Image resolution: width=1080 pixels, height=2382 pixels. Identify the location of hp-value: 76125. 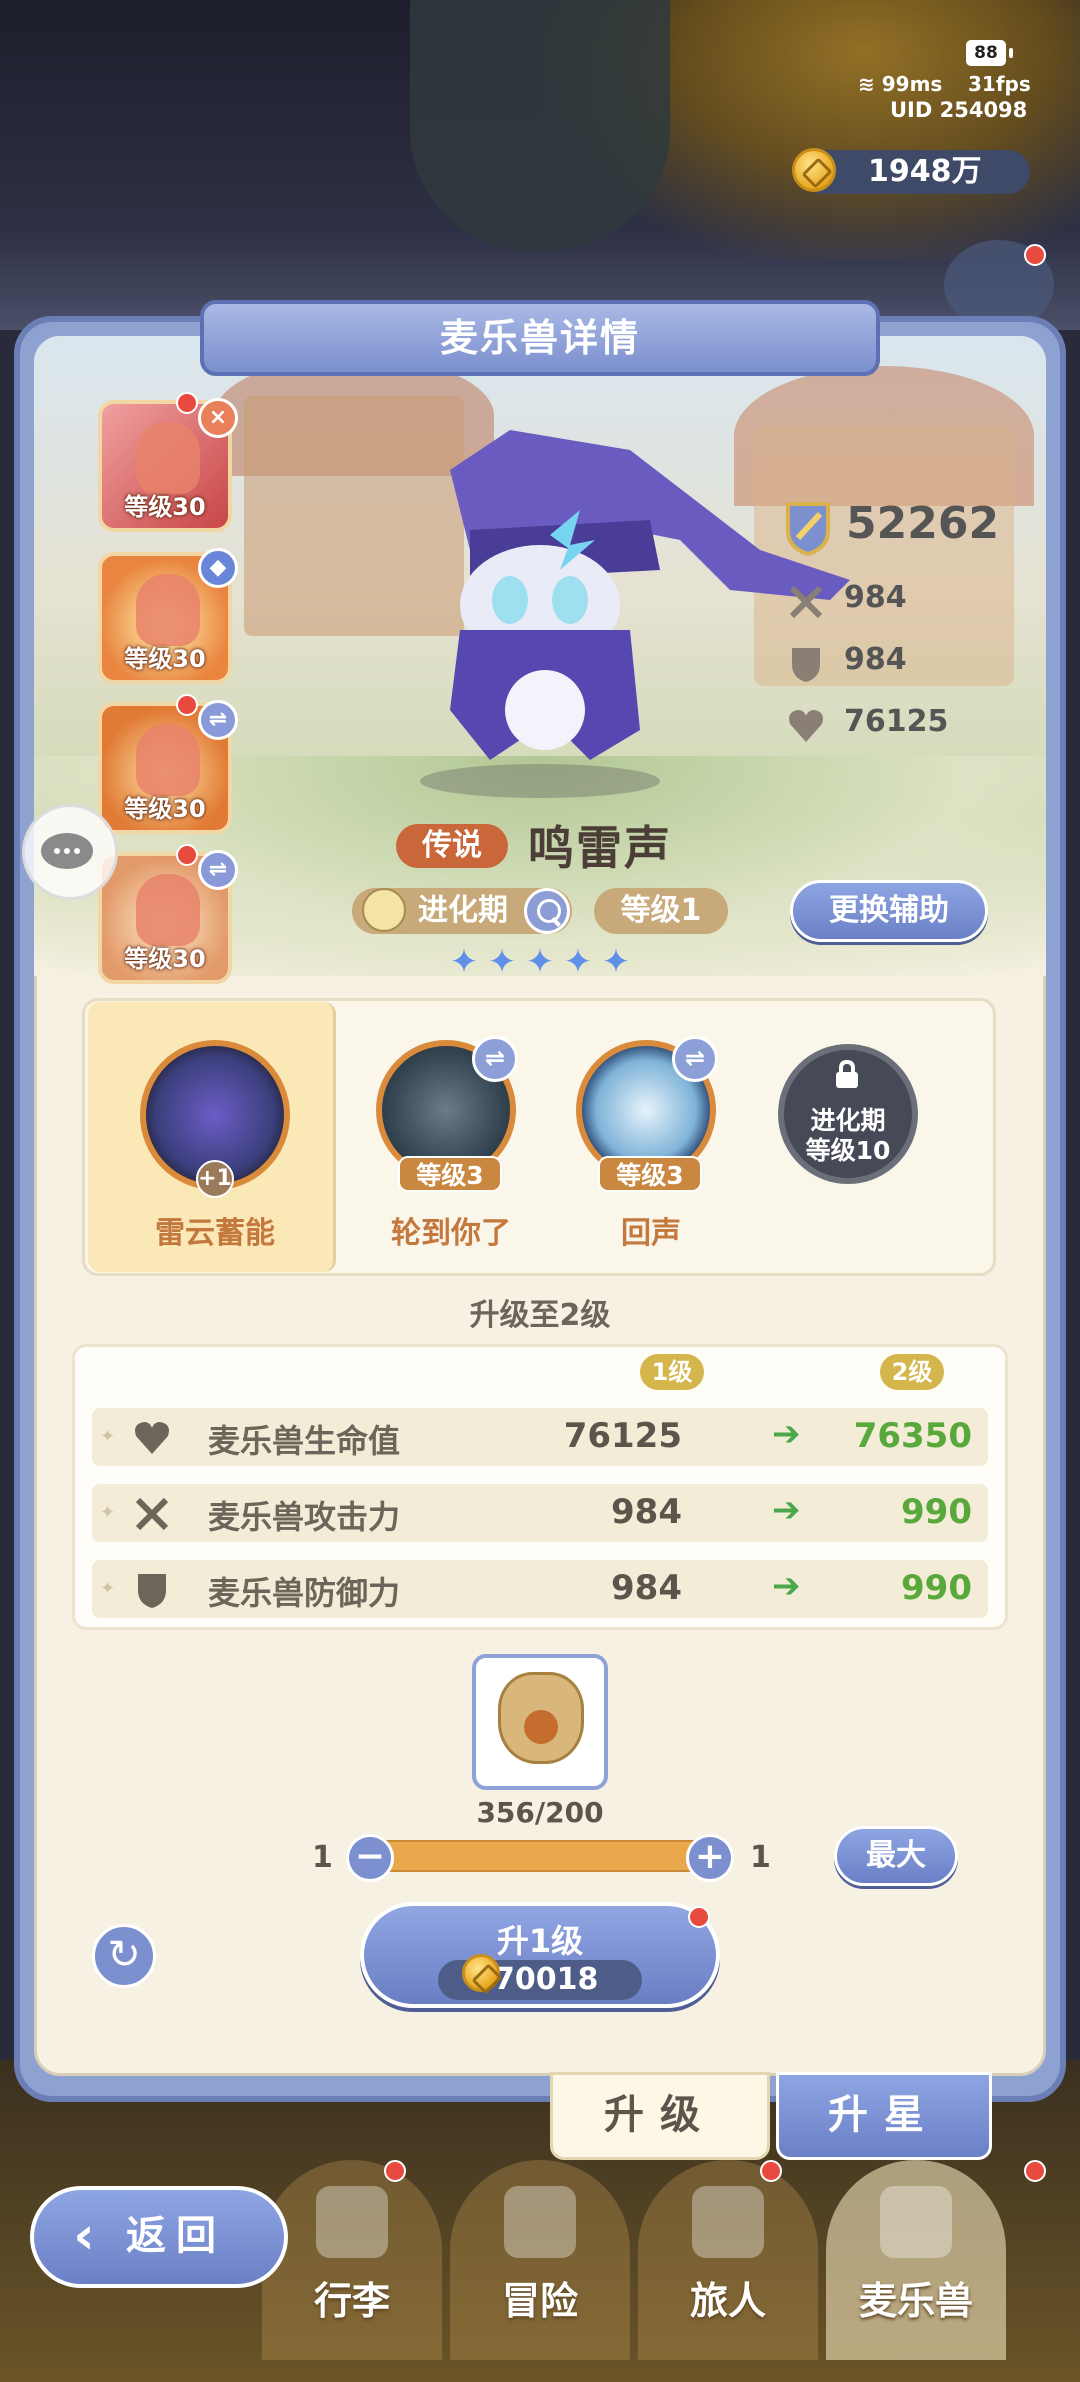
(896, 721).